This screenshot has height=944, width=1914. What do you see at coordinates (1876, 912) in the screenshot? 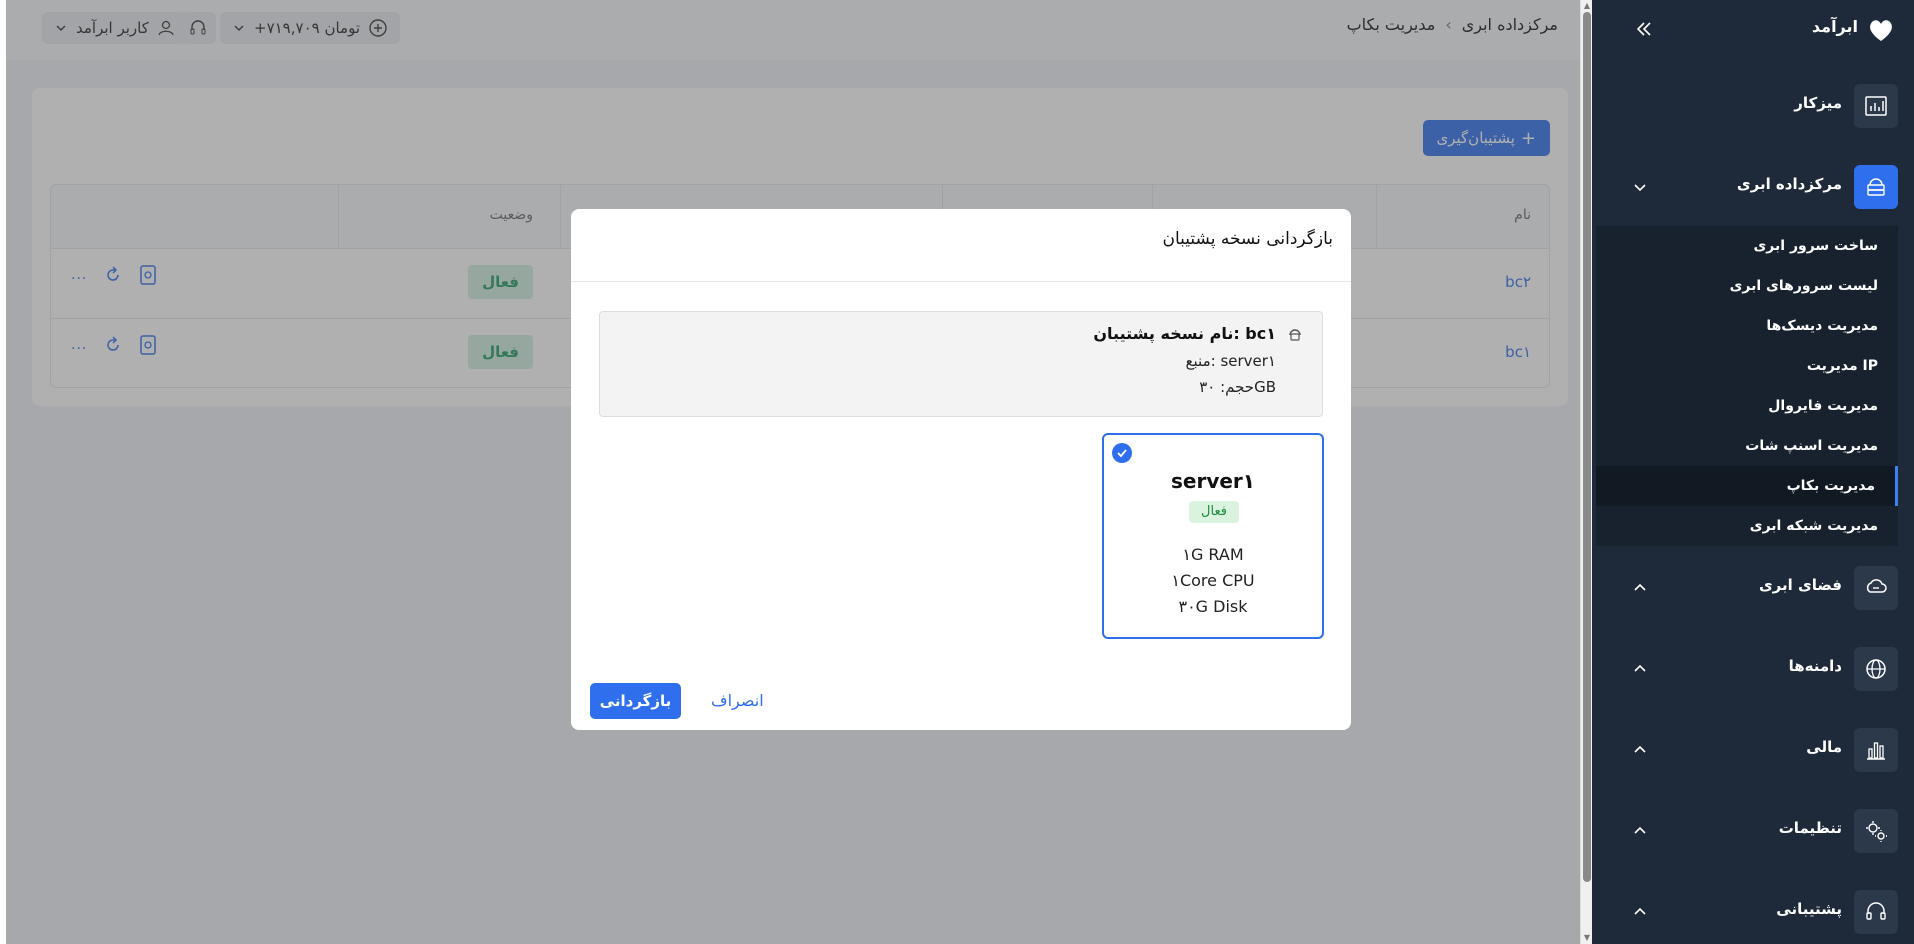
I see `headset-icon` at bounding box center [1876, 912].